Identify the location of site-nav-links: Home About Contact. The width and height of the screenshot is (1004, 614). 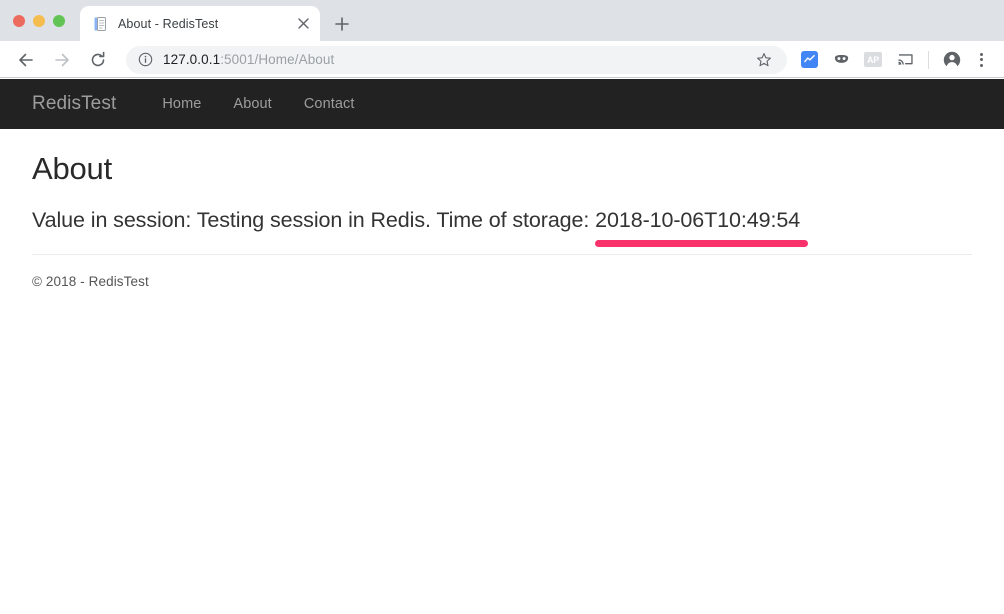
(258, 104).